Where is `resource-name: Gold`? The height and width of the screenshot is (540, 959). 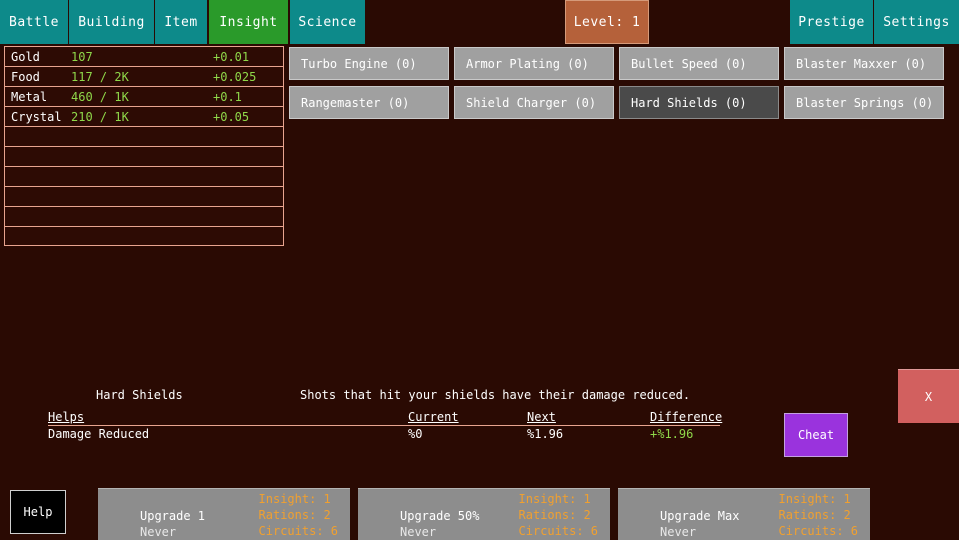
resource-name: Gold is located at coordinates (25, 57).